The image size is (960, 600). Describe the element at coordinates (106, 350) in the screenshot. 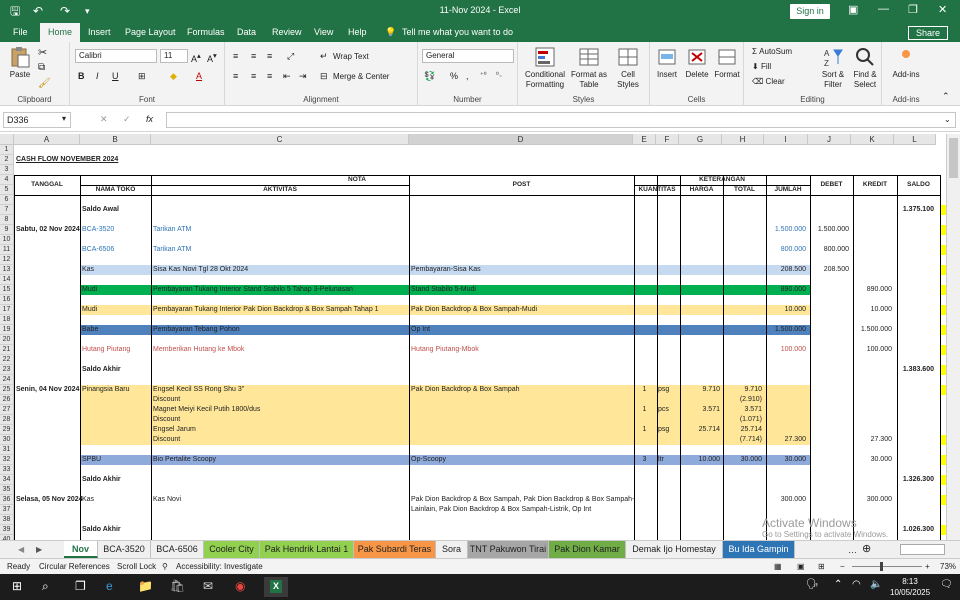

I see `cell-b21: Hutang Piutang` at that location.